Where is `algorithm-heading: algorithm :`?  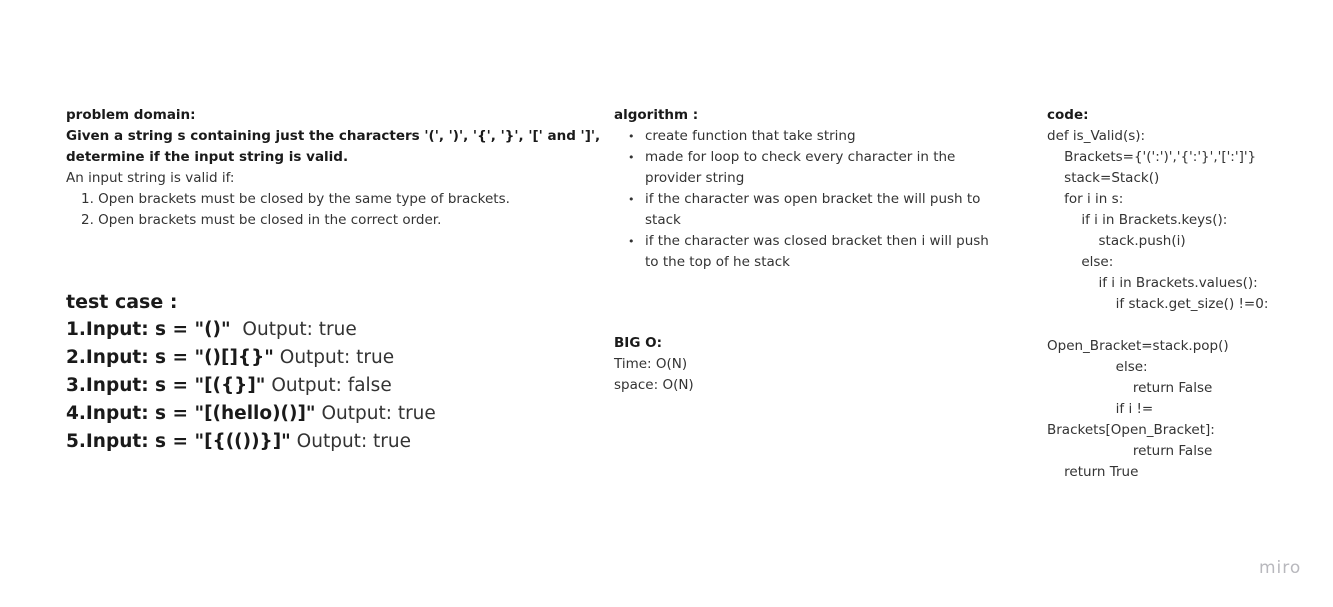 algorithm-heading: algorithm : is located at coordinates (656, 115).